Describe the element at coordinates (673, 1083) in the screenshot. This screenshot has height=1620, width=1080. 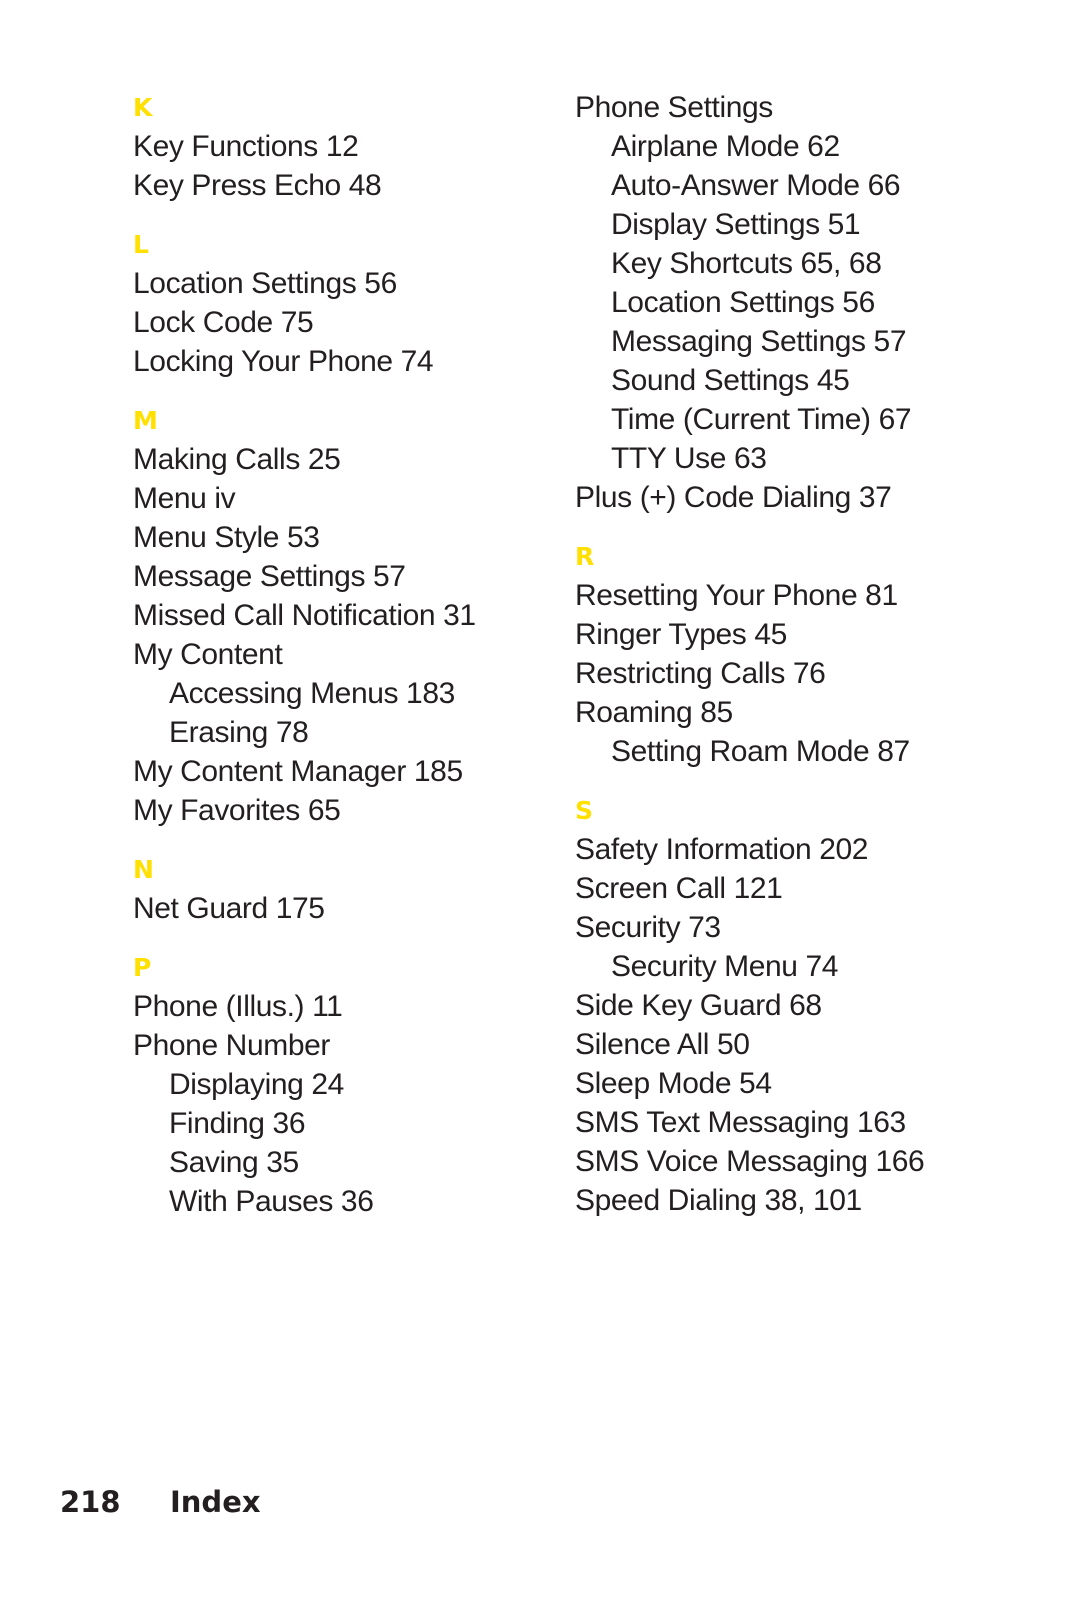
I see `index-entry: Sleep Mode 54` at that location.